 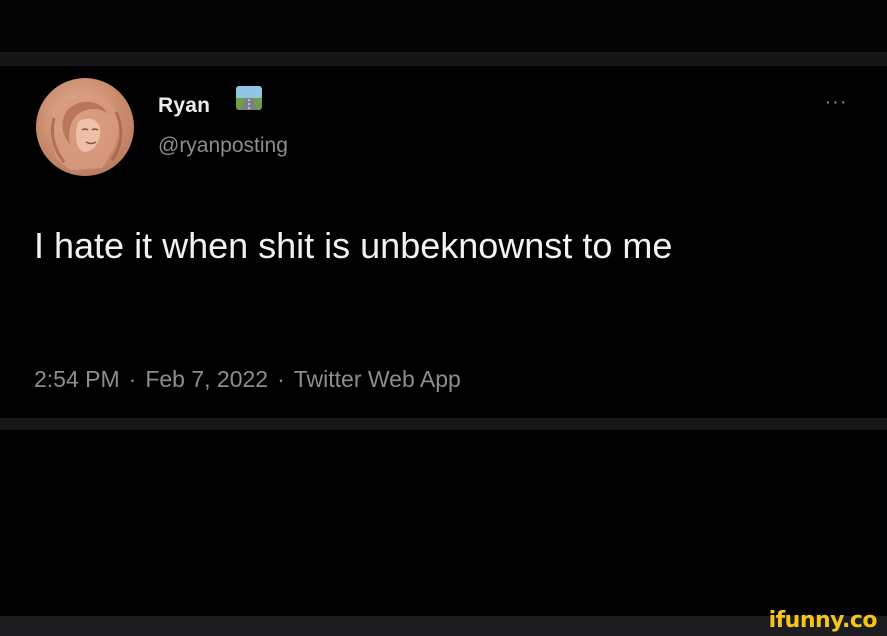 What do you see at coordinates (443, 26) in the screenshot?
I see `top-band` at bounding box center [443, 26].